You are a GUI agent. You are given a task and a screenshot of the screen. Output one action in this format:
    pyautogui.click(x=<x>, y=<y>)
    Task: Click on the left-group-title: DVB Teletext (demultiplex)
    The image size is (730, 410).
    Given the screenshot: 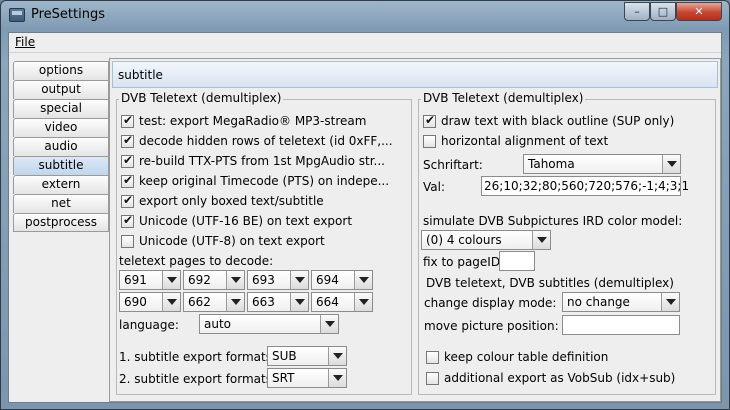 What is the action you would take?
    pyautogui.click(x=201, y=98)
    